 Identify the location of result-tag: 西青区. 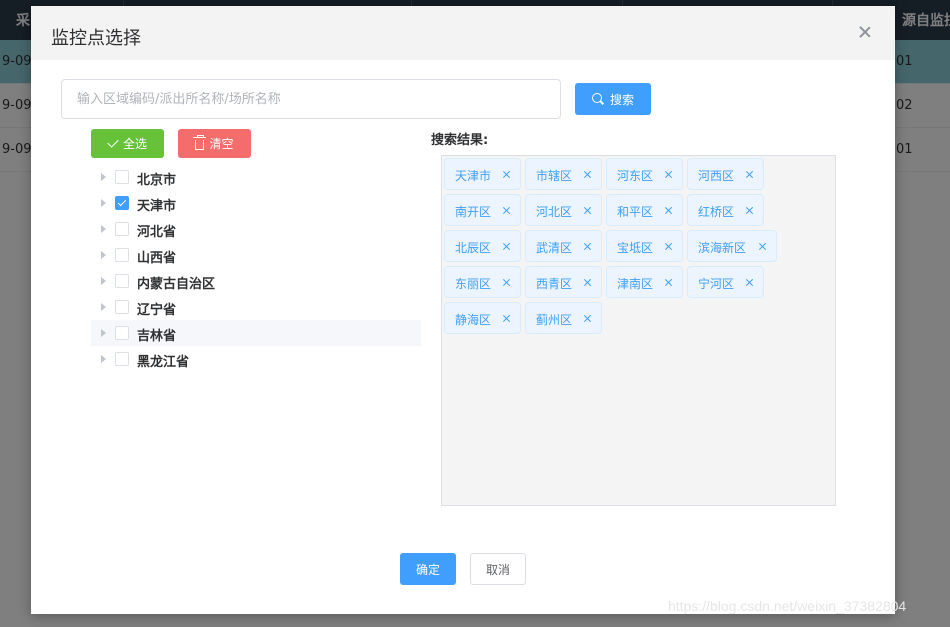
(563, 282).